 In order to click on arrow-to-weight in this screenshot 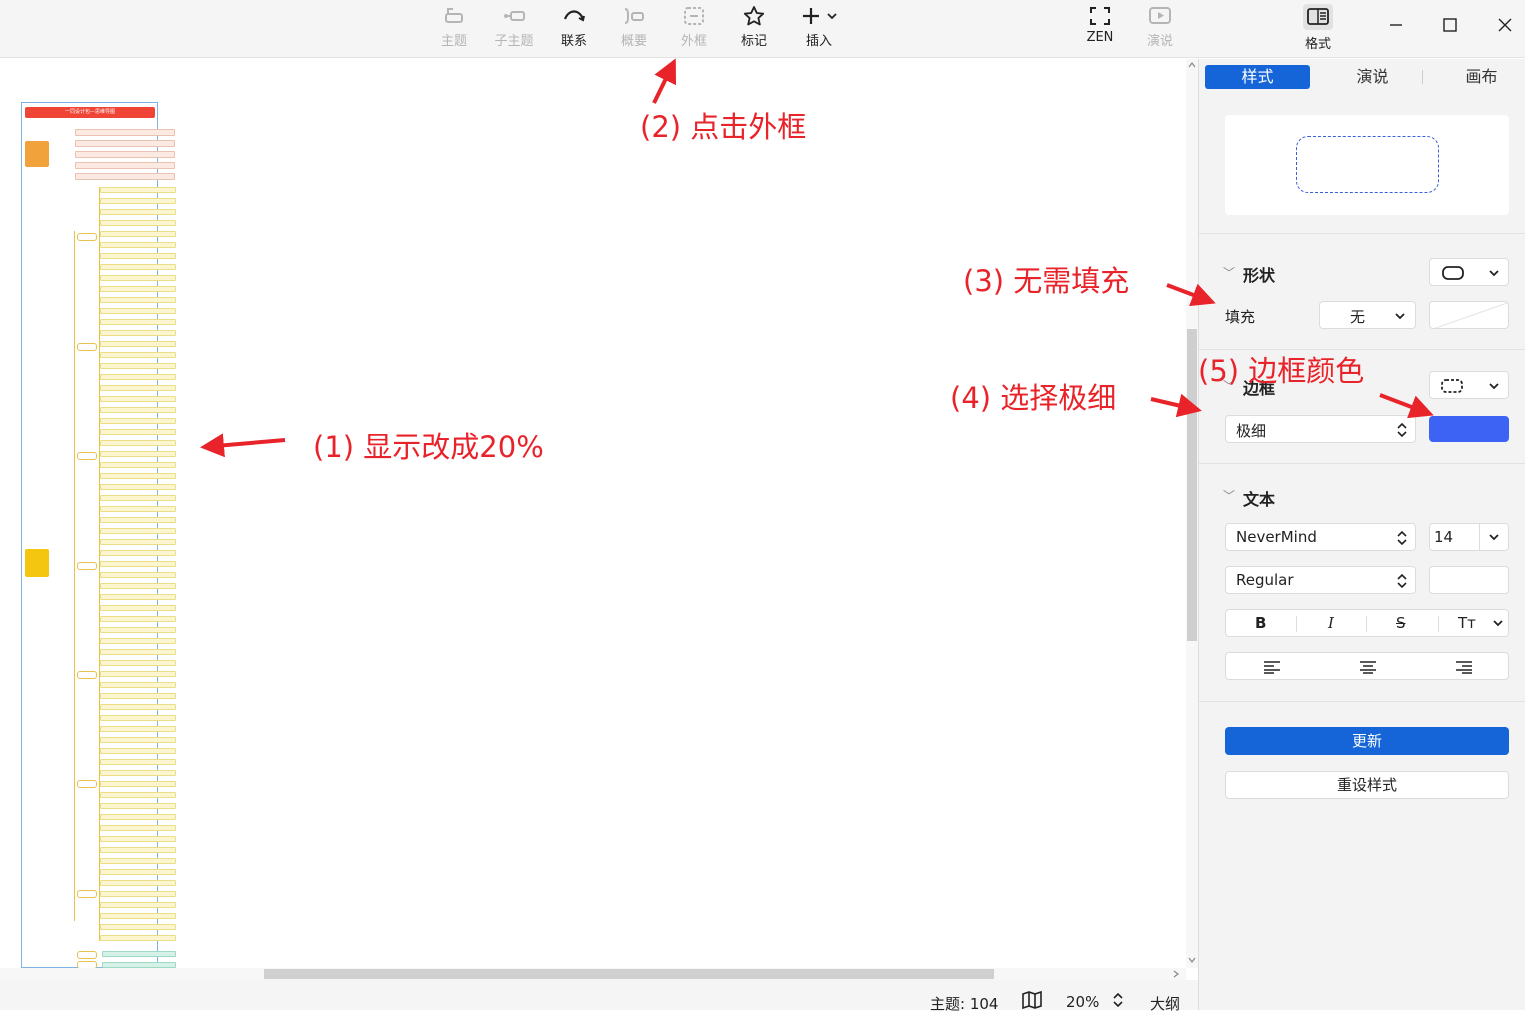, I will do `click(1176, 405)`.